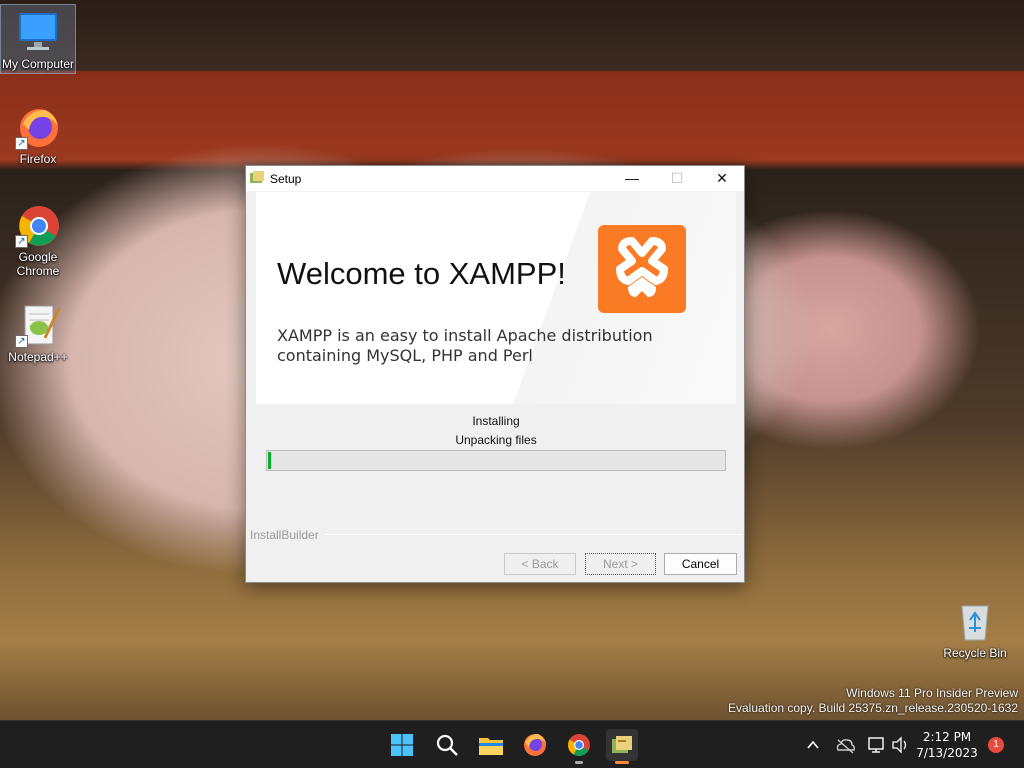  I want to click on xampp-setup-icon, so click(622, 744).